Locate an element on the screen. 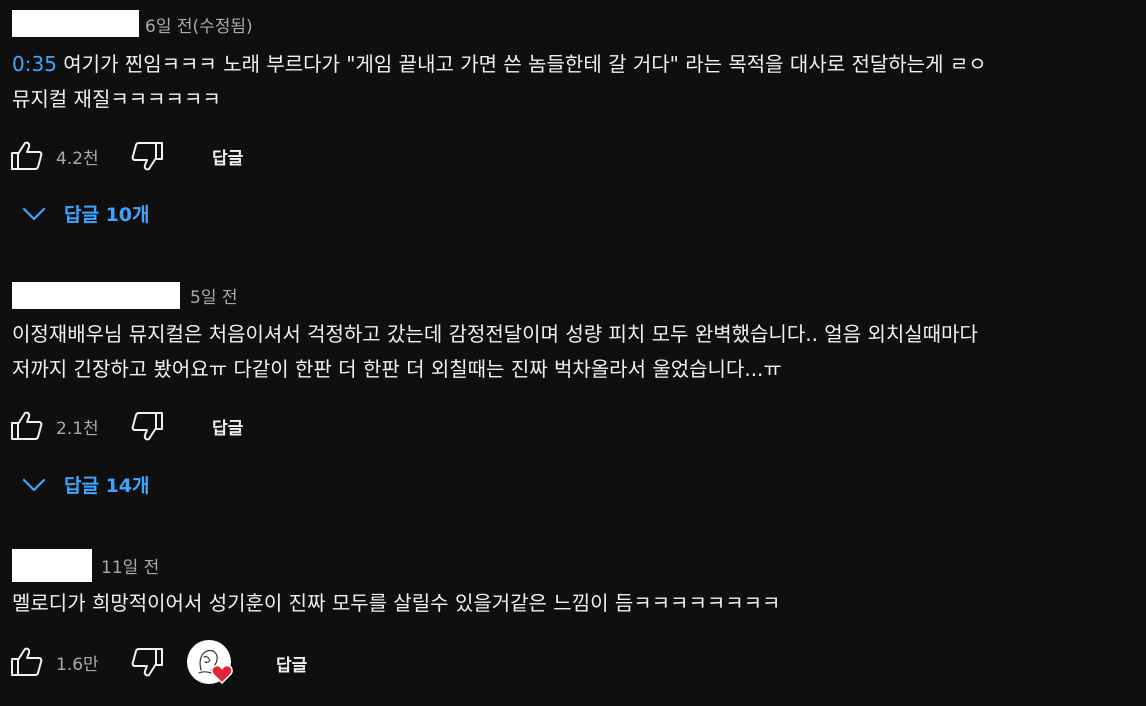  comment-time: 11일 전 is located at coordinates (130, 565).